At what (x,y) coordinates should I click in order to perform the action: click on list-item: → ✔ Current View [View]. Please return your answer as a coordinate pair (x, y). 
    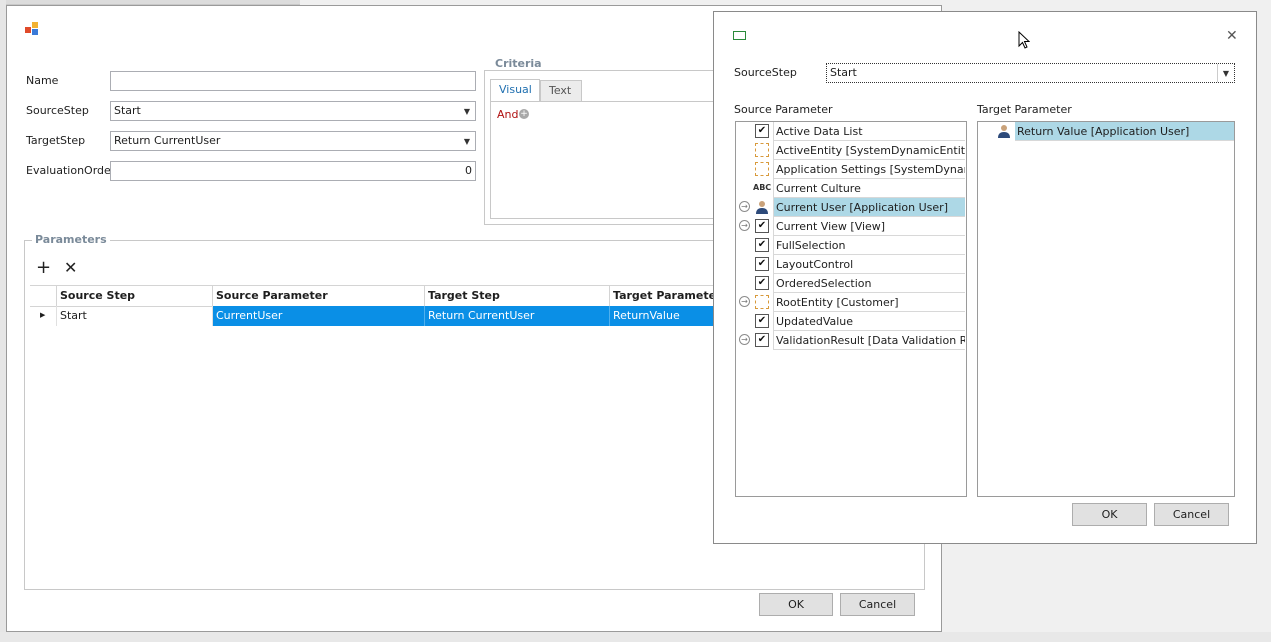
    Looking at the image, I should click on (851, 226).